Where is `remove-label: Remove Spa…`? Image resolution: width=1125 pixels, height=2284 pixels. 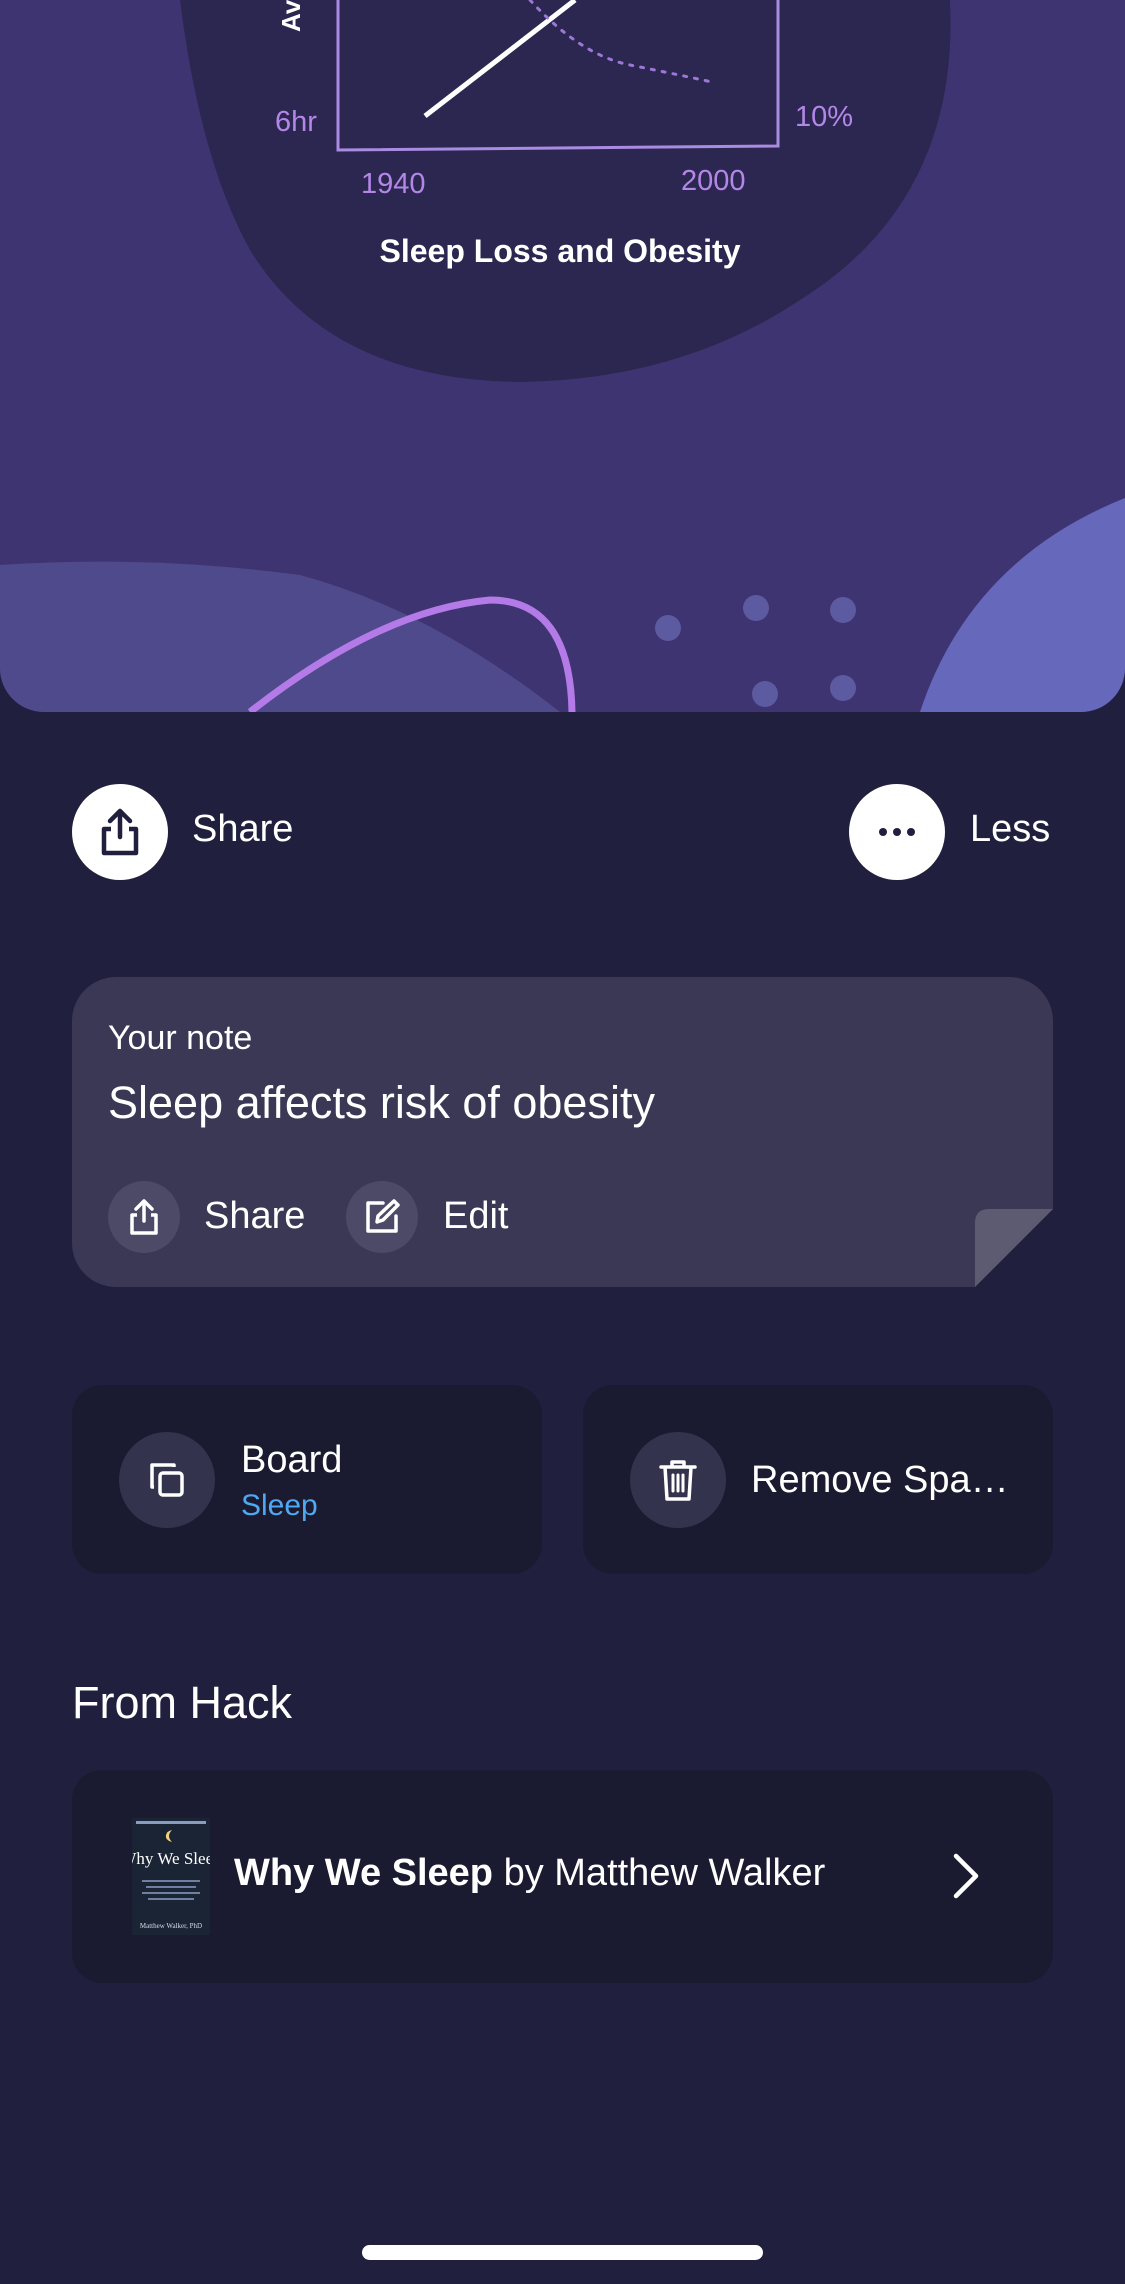 remove-label: Remove Spa… is located at coordinates (880, 1480).